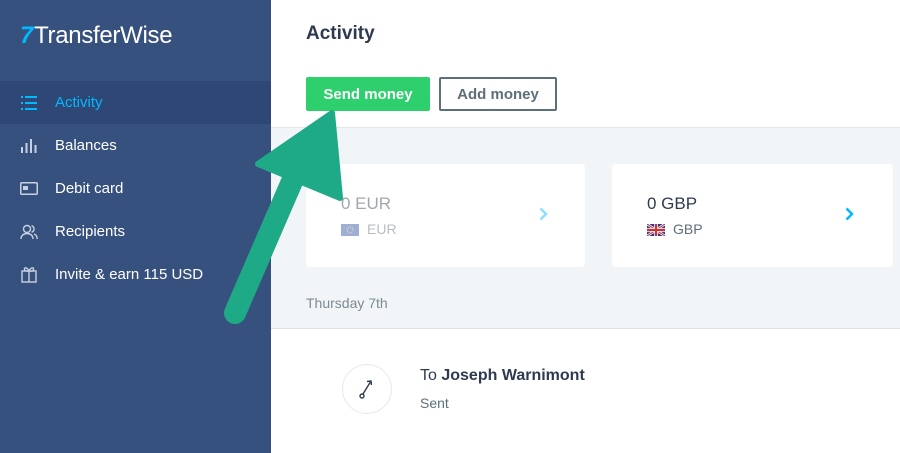 This screenshot has height=453, width=900. I want to click on activity-date-label: Thursday 7th, so click(347, 303).